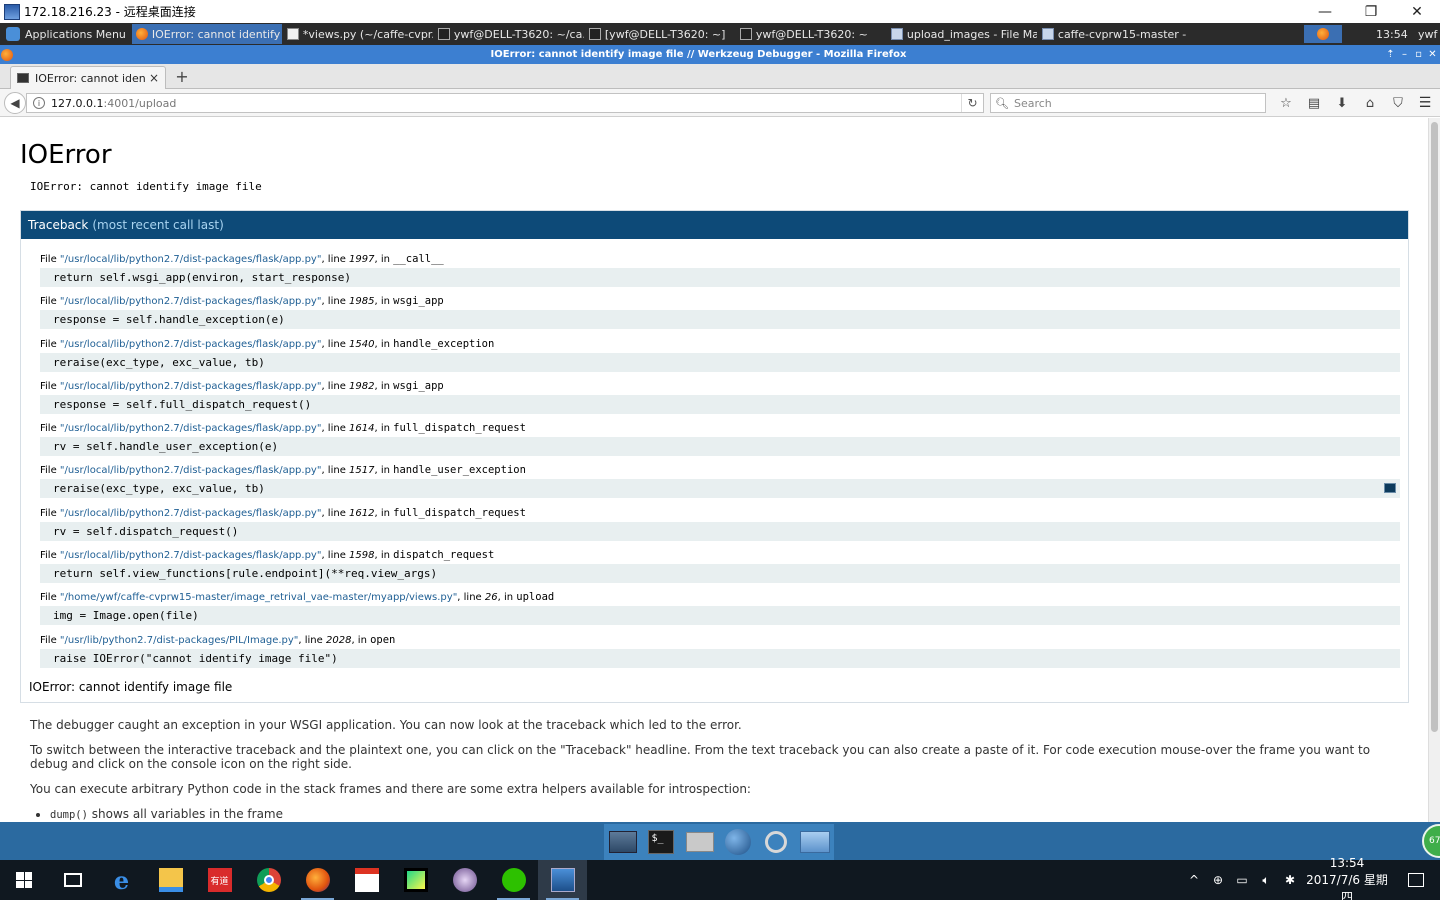 The image size is (1440, 906). Describe the element at coordinates (720, 880) in the screenshot. I see `windows-taskbar: e 有道 ^ ⊕ ▭ 🔈︎ ✱ 13:54 2017/7/6 星期四` at that location.